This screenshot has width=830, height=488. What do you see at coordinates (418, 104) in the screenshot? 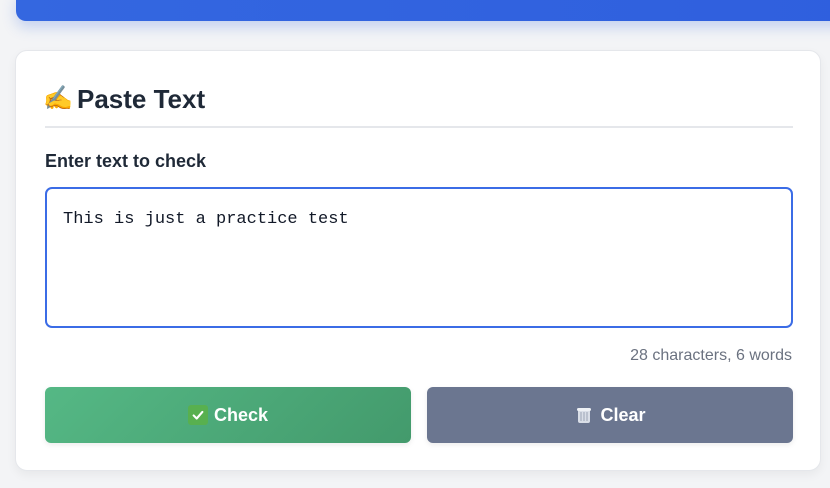
I see `card-header: ✍️ Paste Text` at bounding box center [418, 104].